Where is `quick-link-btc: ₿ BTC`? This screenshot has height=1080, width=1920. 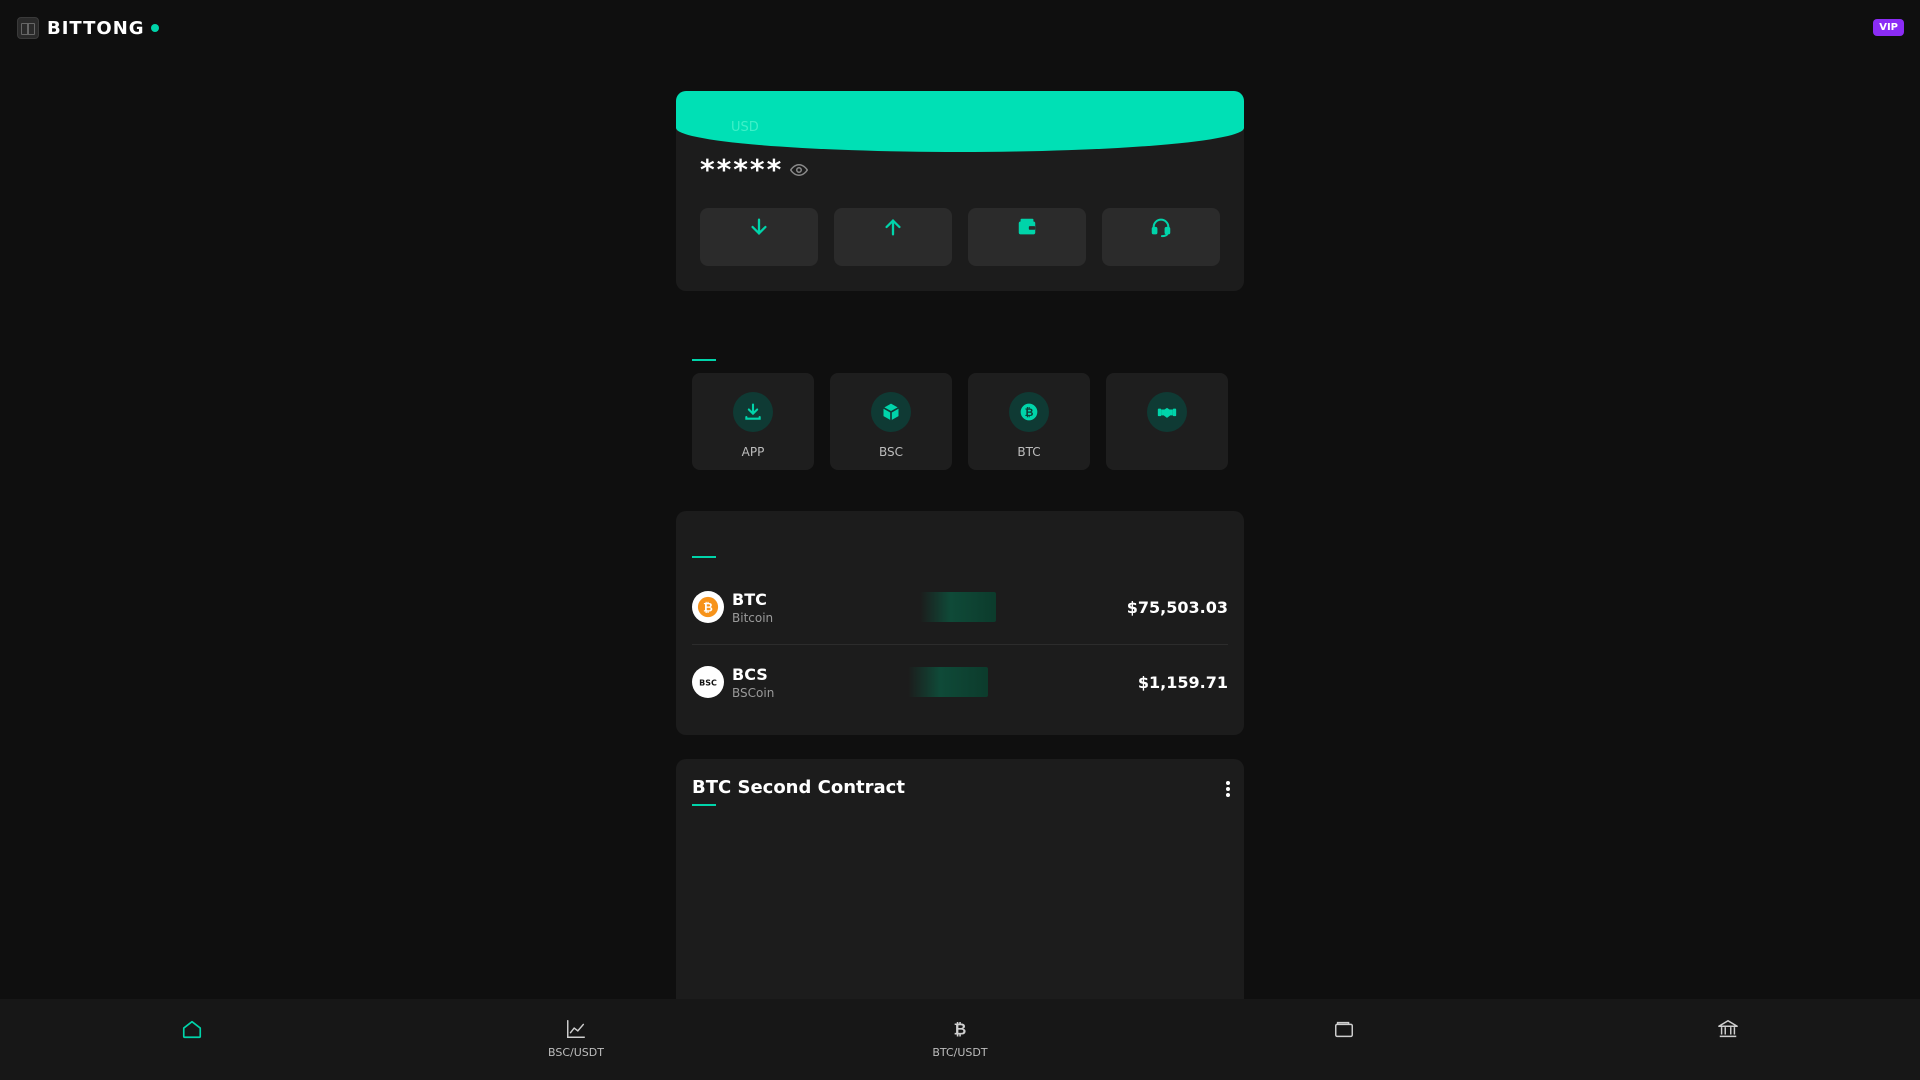
quick-link-btc: ₿ BTC is located at coordinates (1029, 421).